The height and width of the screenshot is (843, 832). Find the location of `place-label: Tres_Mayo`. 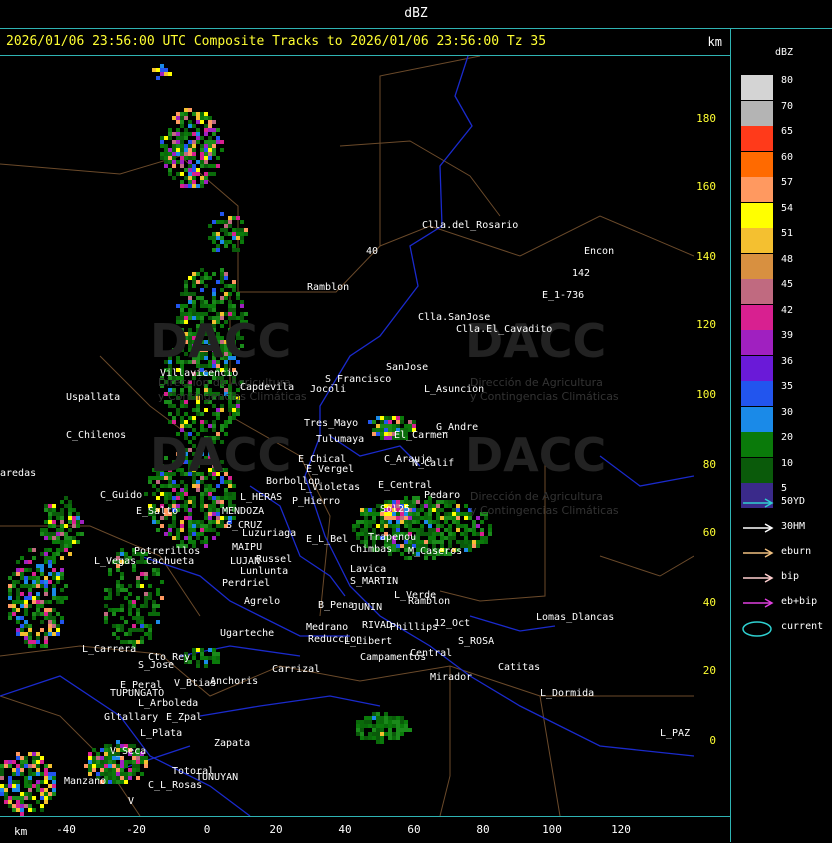

place-label: Tres_Mayo is located at coordinates (331, 423).